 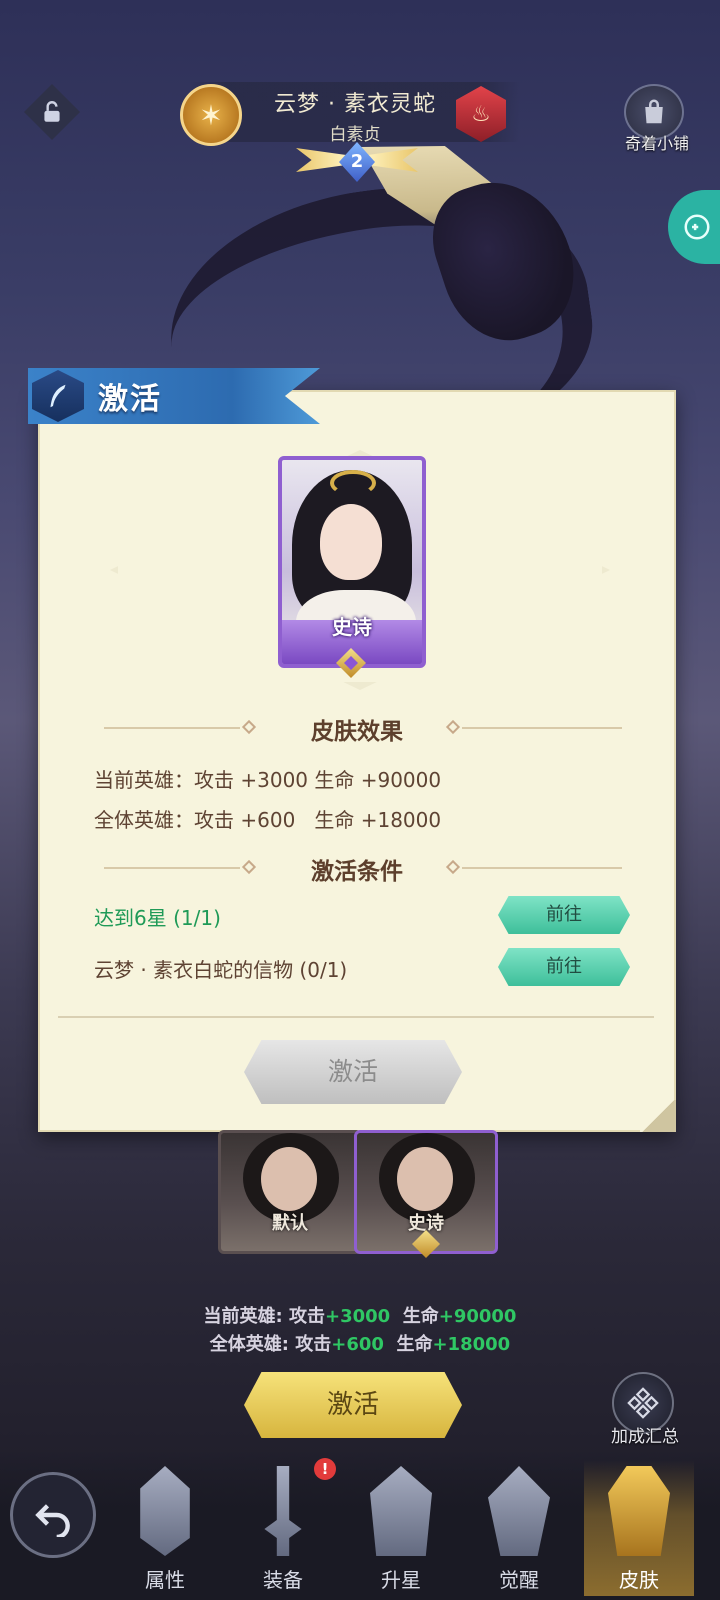 I want to click on skin-thumb-default: 默认, so click(x=290, y=1192).